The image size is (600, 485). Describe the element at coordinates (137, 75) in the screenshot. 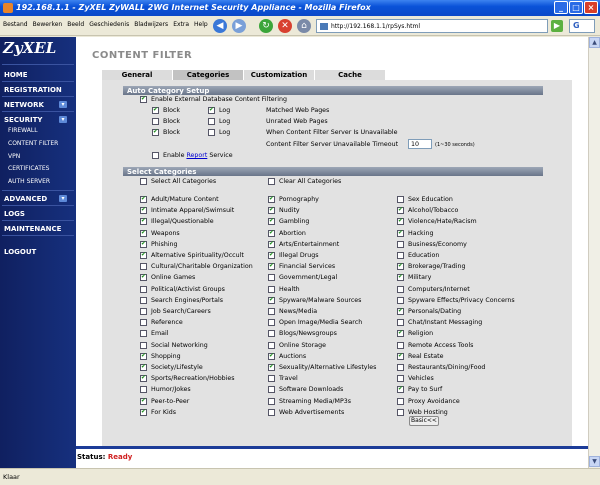

I see `tab-general: General` at that location.